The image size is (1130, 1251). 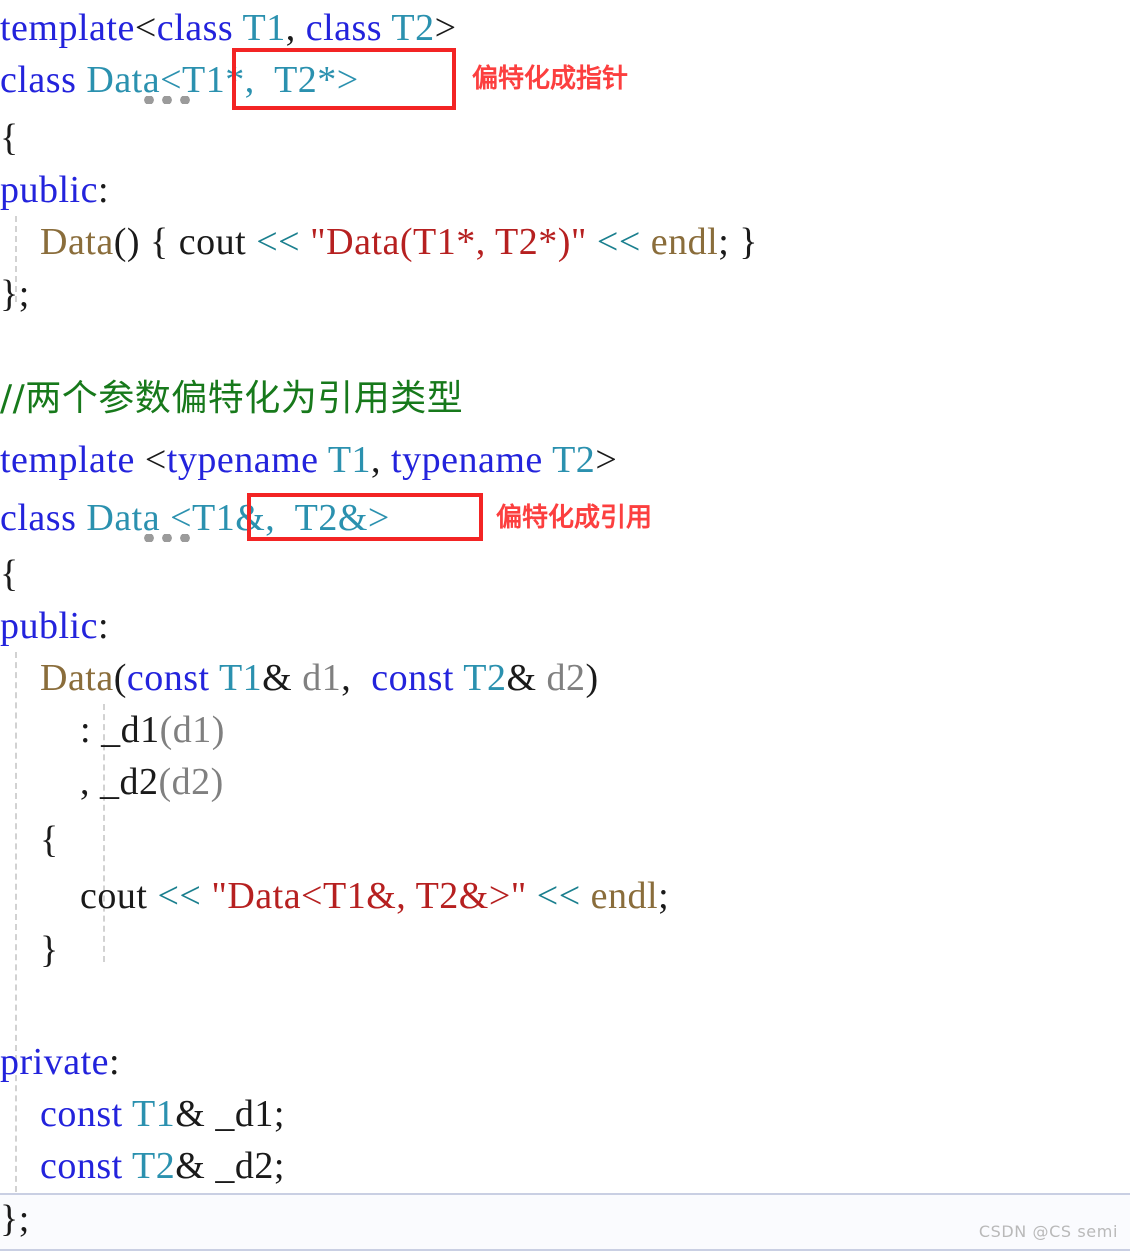 I want to click on token-keyword-private: private, so click(x=55, y=1062).